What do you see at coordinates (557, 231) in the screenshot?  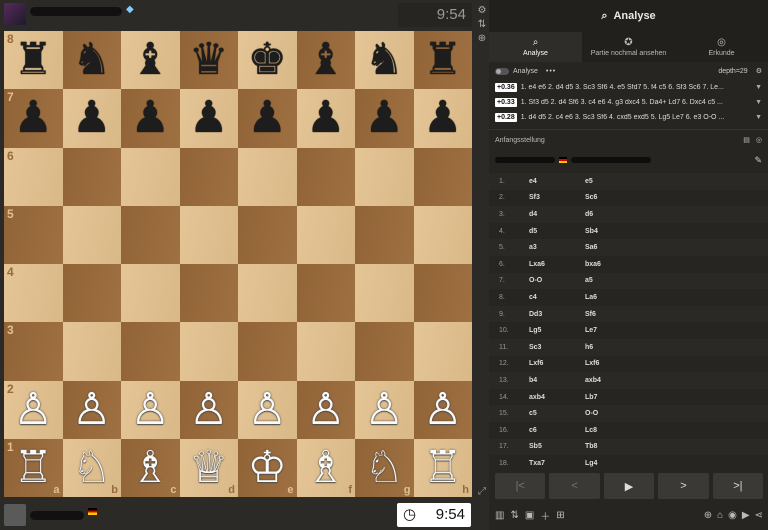 I see `white-move: d5` at bounding box center [557, 231].